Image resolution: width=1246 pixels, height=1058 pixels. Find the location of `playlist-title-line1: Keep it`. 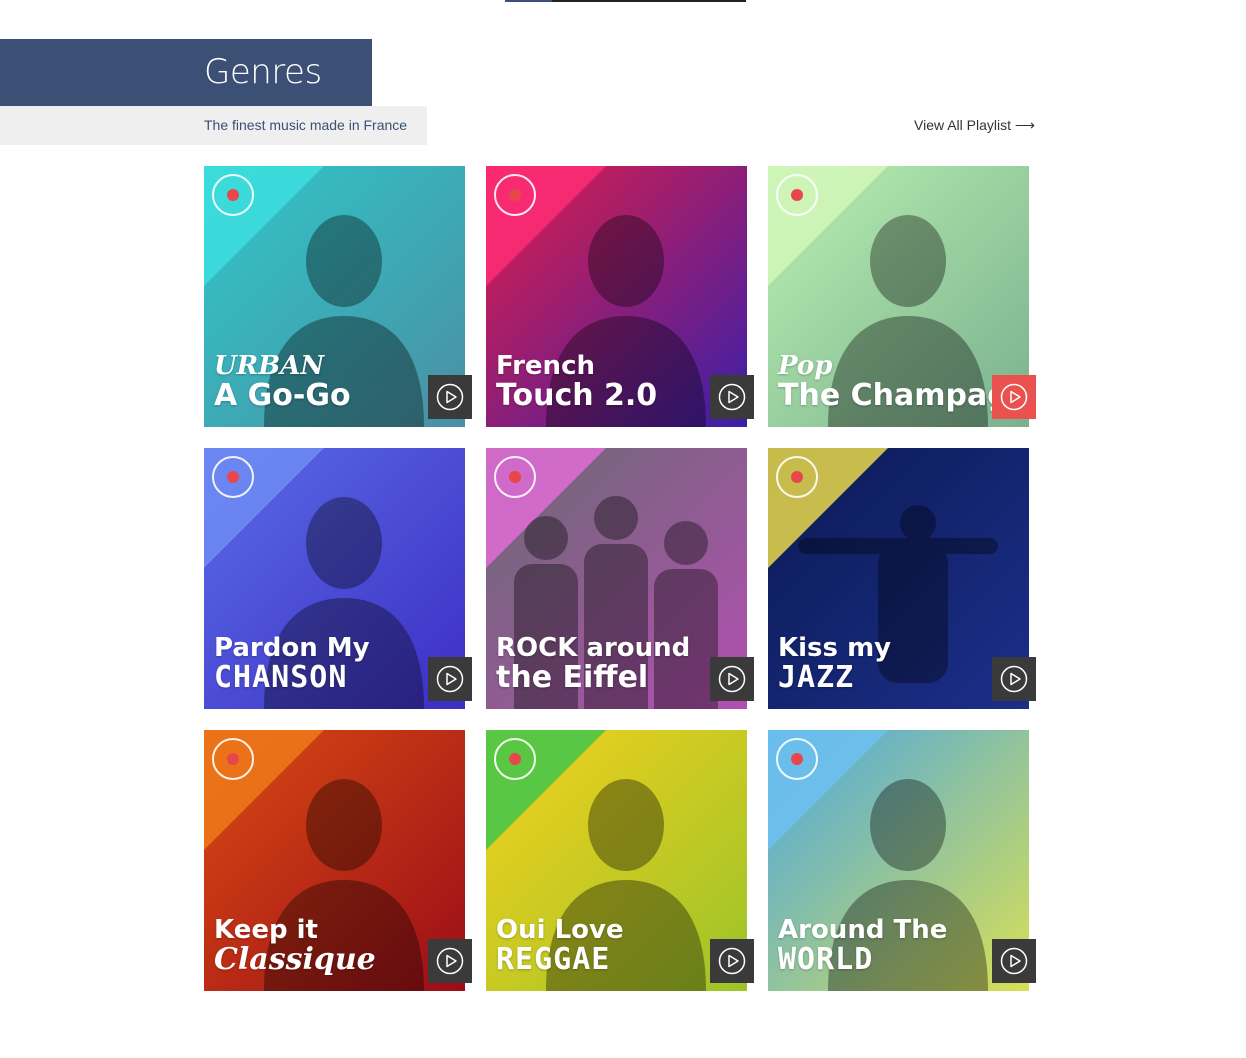

playlist-title-line1: Keep it is located at coordinates (266, 930).